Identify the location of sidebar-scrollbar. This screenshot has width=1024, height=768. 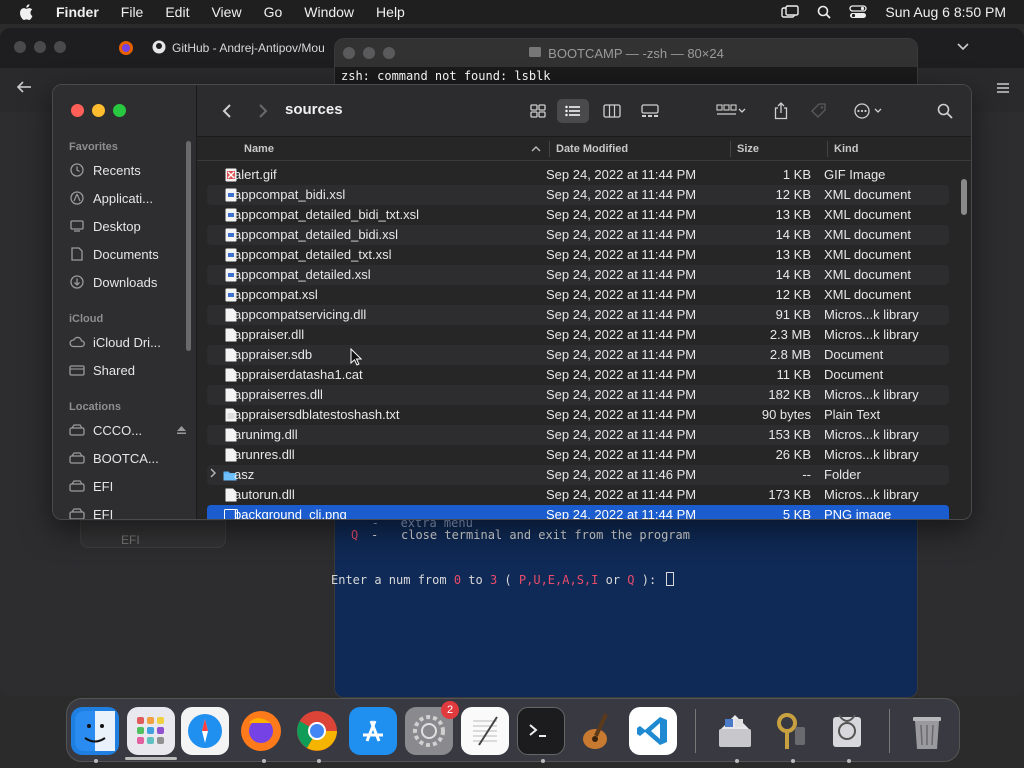
(188, 246).